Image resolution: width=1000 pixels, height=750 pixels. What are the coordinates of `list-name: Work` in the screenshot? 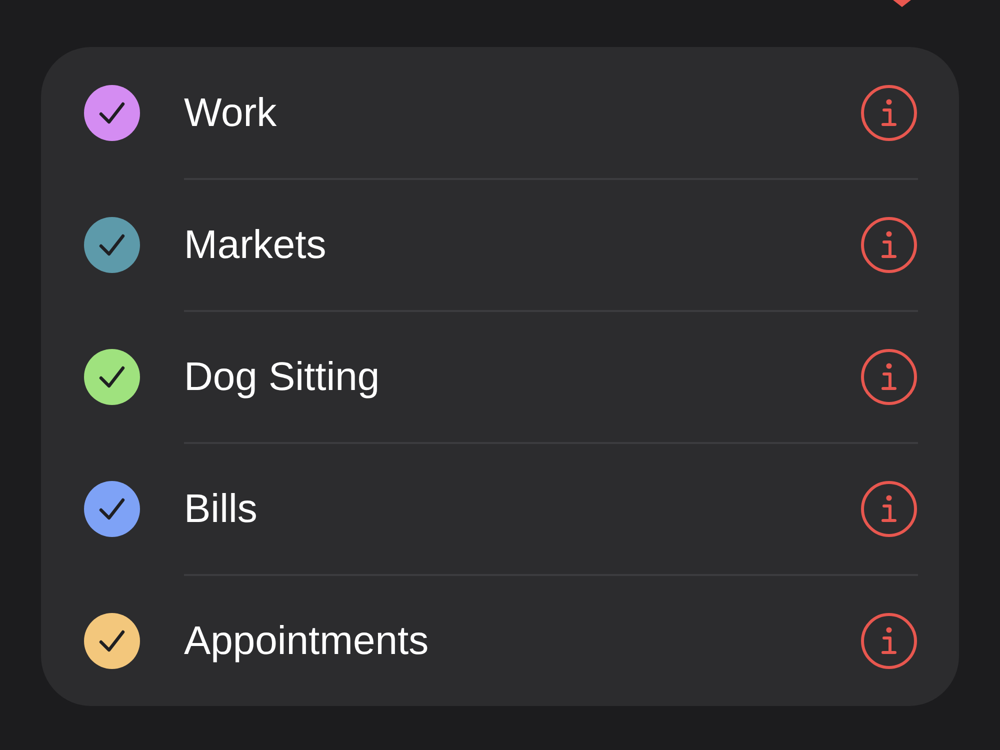 It's located at (230, 112).